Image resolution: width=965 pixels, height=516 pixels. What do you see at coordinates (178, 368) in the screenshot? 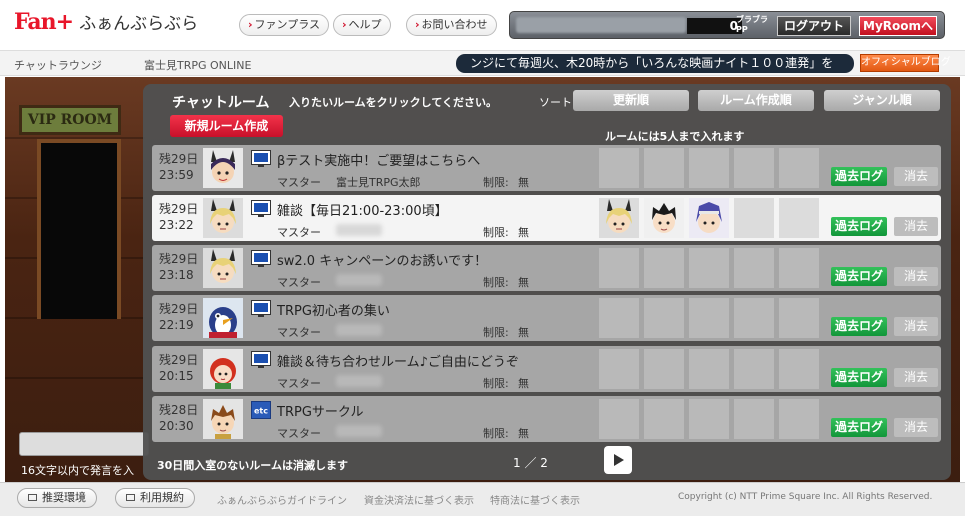
I see `room-remaining-days: 残29日 20:15` at bounding box center [178, 368].